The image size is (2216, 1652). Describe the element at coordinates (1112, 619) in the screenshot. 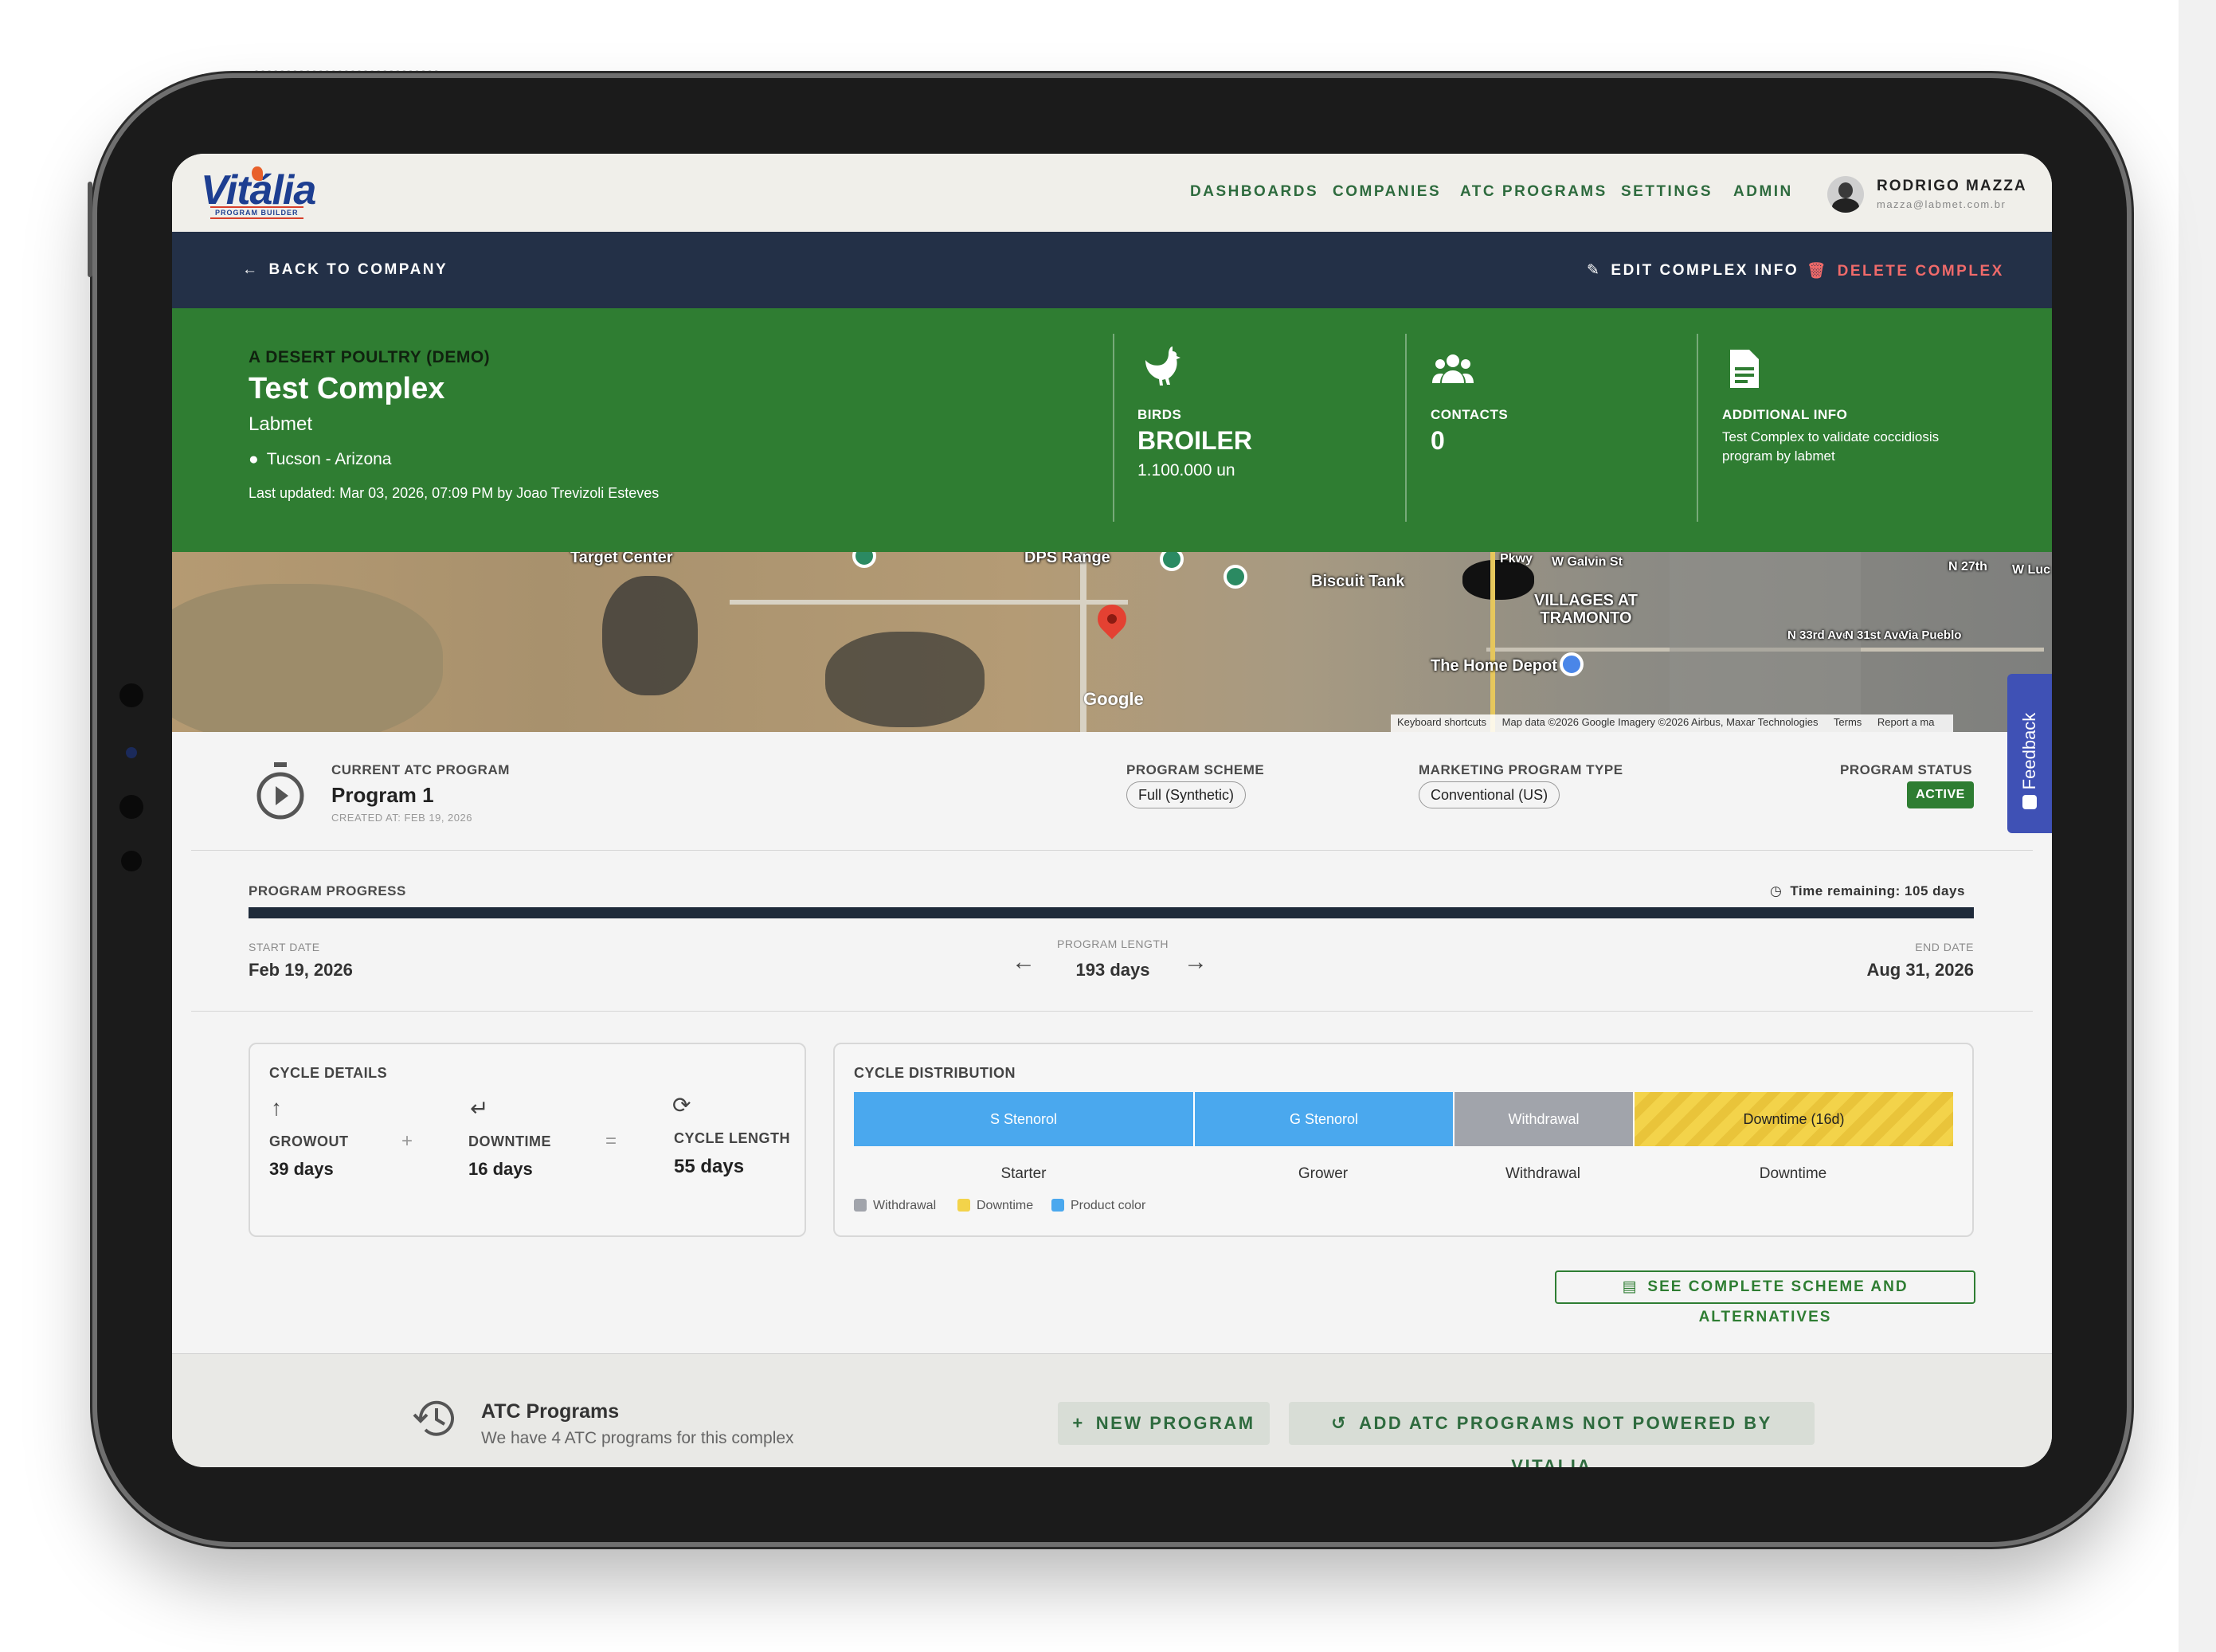

I see `complex-location-pin-icon` at that location.